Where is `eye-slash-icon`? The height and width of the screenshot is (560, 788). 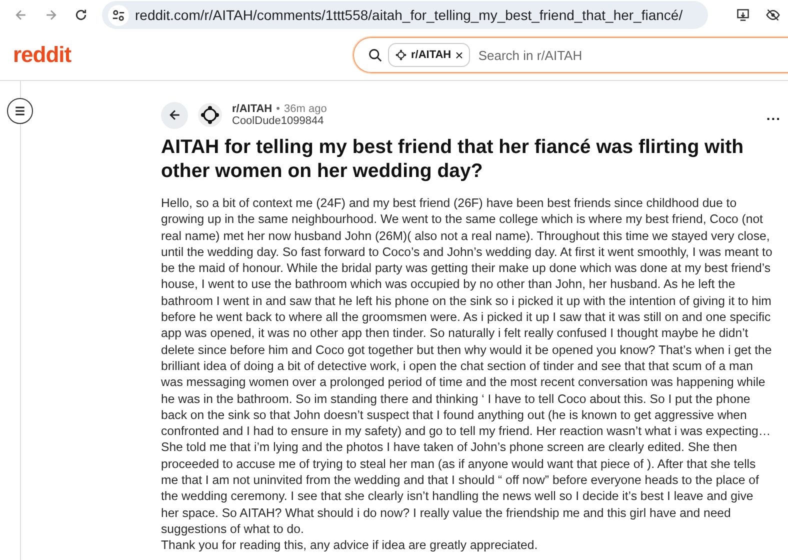 eye-slash-icon is located at coordinates (773, 15).